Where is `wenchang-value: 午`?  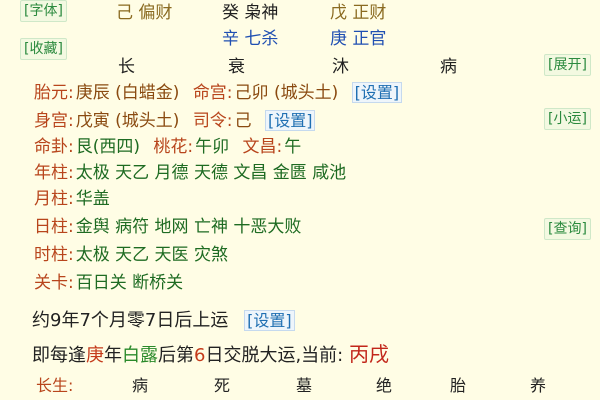 wenchang-value: 午 is located at coordinates (293, 147).